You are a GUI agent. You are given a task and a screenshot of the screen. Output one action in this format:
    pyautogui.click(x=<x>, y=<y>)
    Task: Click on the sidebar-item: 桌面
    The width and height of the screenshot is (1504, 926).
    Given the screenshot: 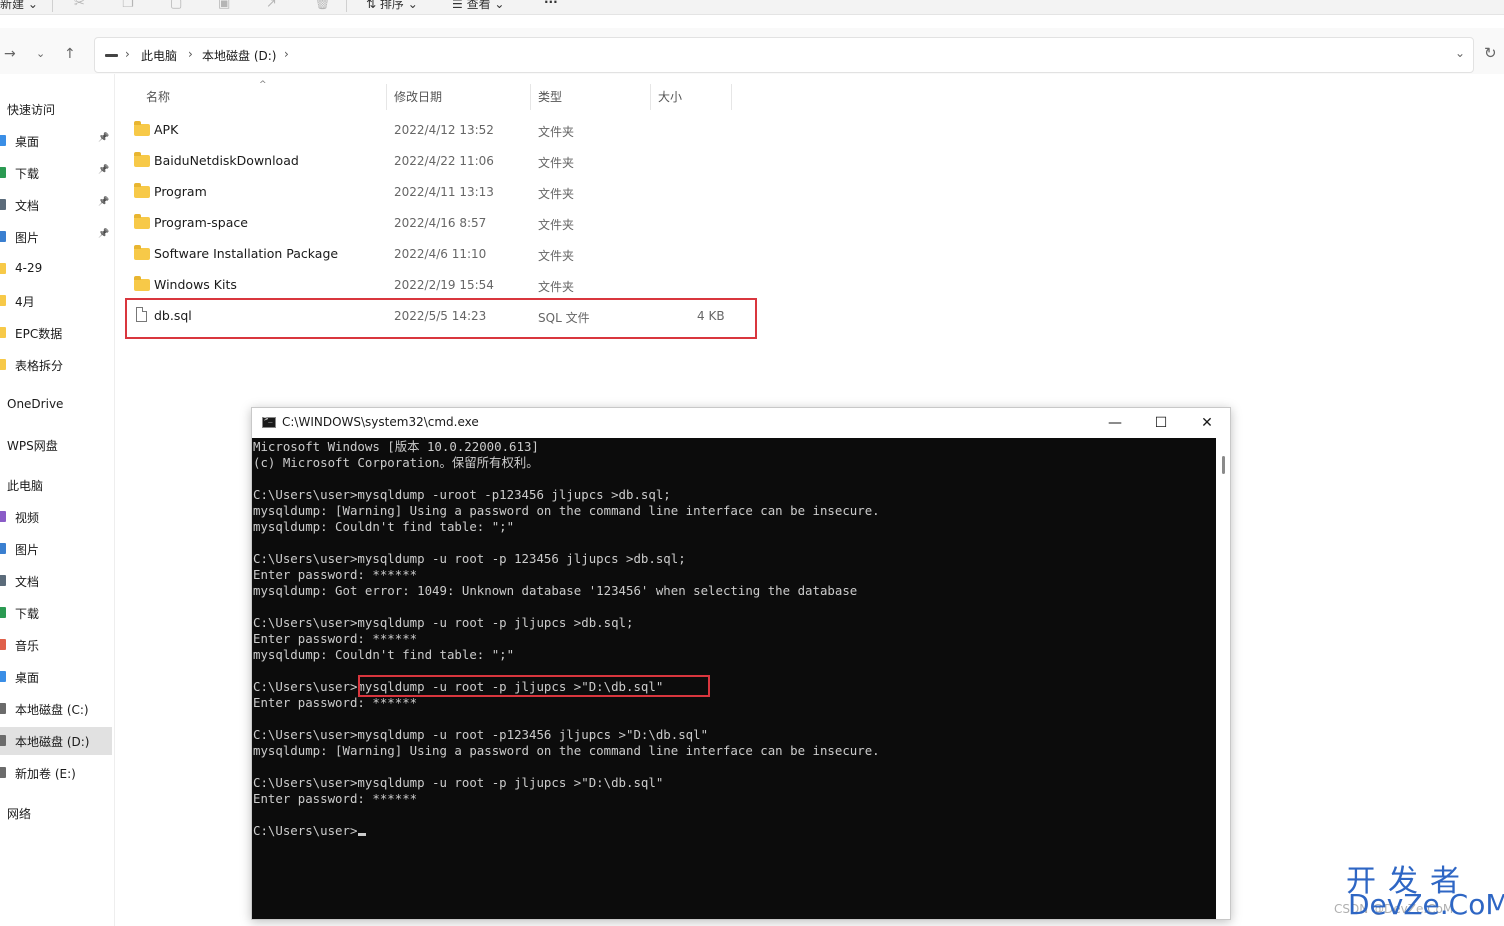 What is the action you would take?
    pyautogui.click(x=56, y=677)
    